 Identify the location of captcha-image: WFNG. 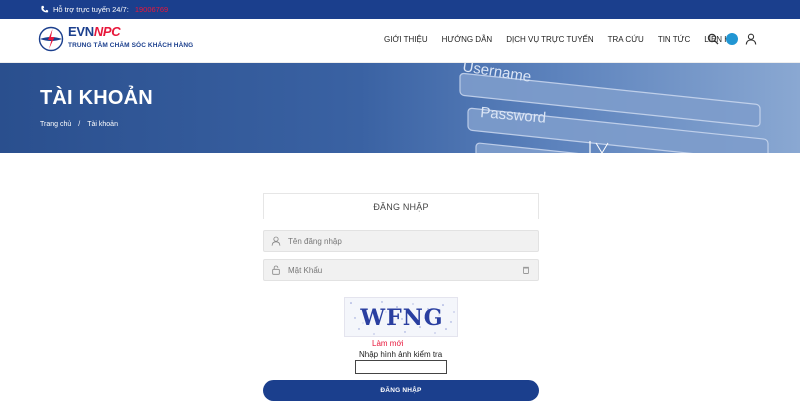
(401, 317).